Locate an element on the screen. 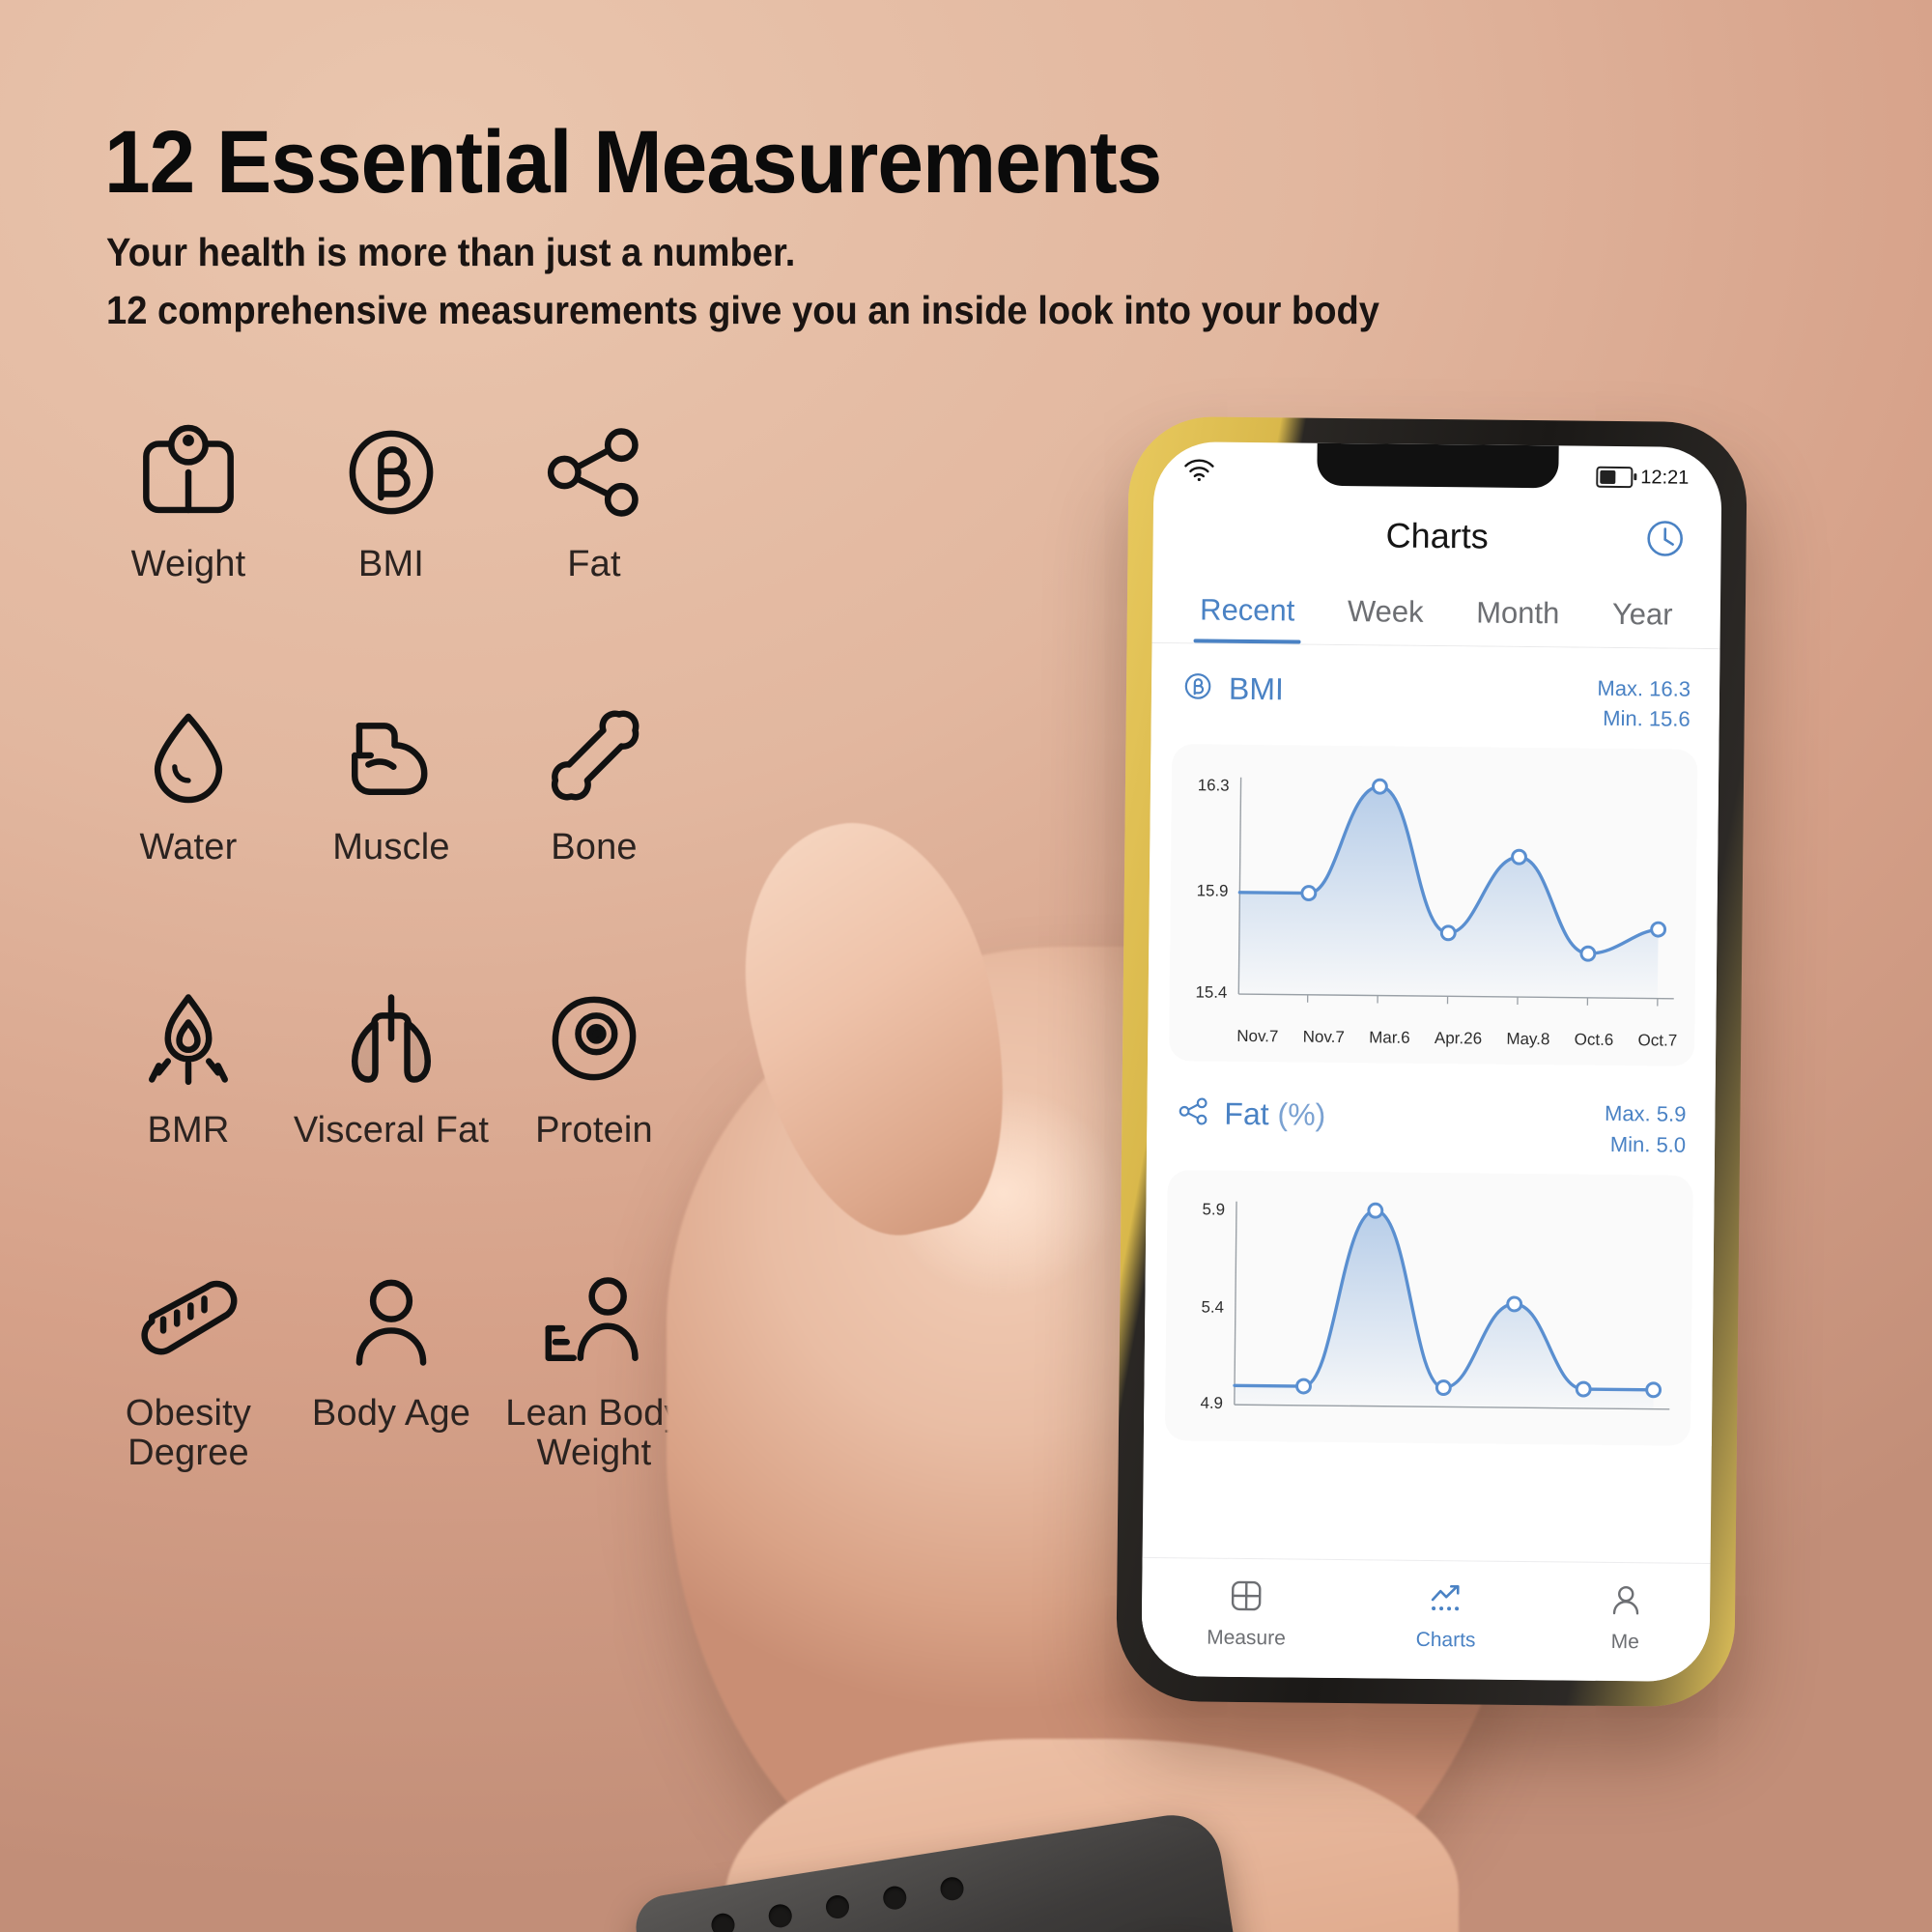  measurement-item-visceral-fat: Visceral Fat is located at coordinates (391, 1066).